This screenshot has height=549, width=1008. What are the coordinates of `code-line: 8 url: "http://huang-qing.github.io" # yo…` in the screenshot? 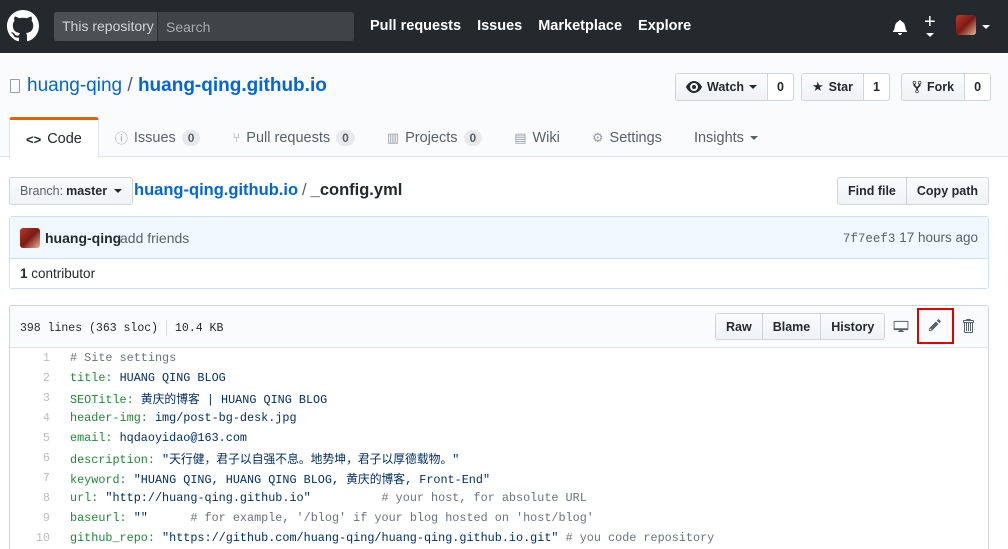 It's located at (499, 498).